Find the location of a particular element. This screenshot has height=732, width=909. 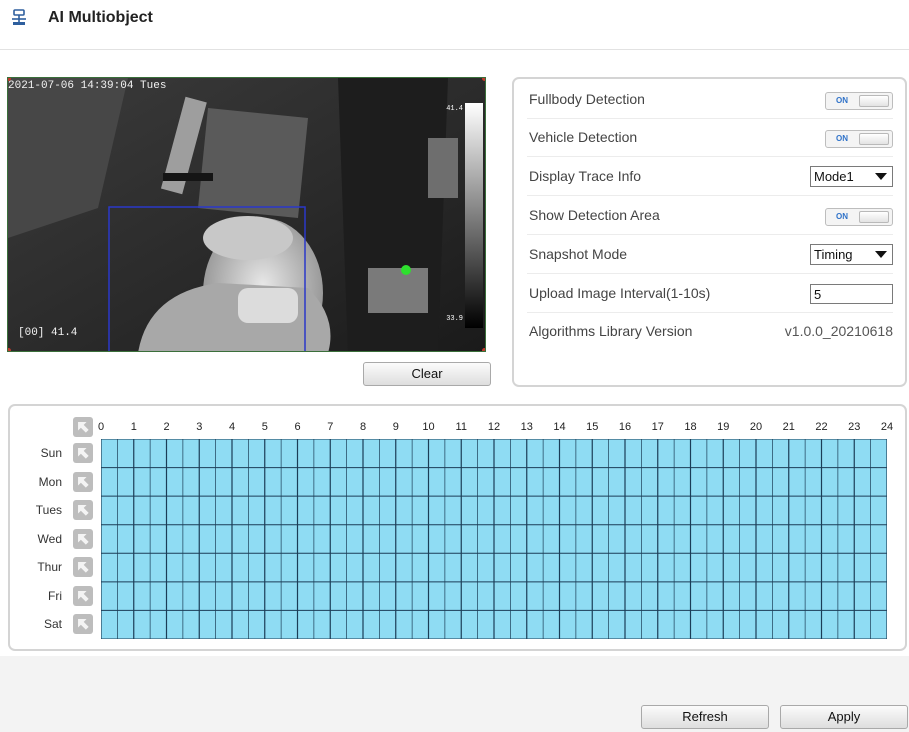

video-channel-label: [00] 41.4 is located at coordinates (48, 333).